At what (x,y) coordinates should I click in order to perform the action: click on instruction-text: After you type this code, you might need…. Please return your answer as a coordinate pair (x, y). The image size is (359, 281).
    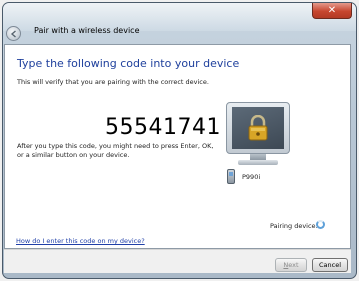
    Looking at the image, I should click on (115, 150).